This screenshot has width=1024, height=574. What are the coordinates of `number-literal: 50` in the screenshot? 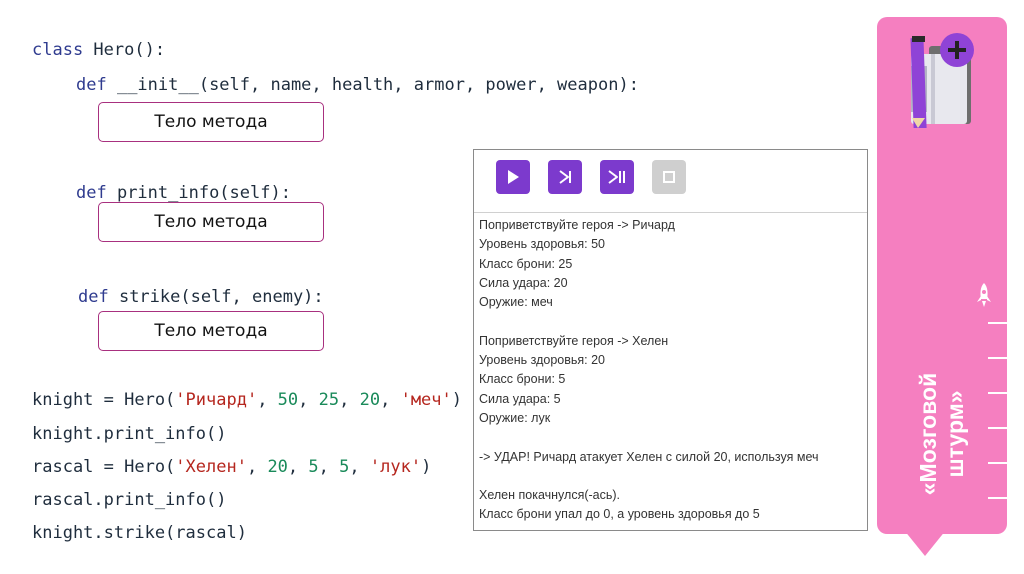 It's located at (288, 400).